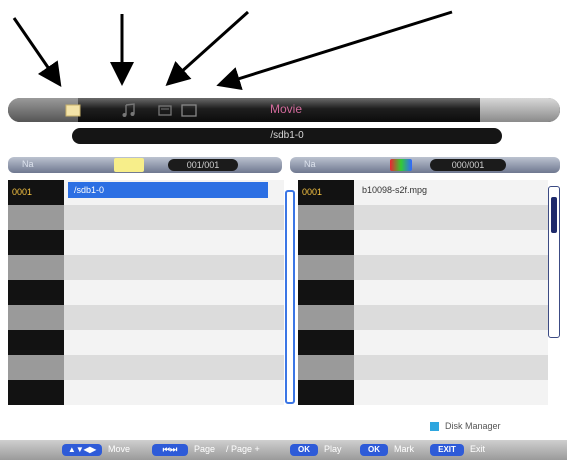  I want to click on play-key: OK, so click(304, 450).